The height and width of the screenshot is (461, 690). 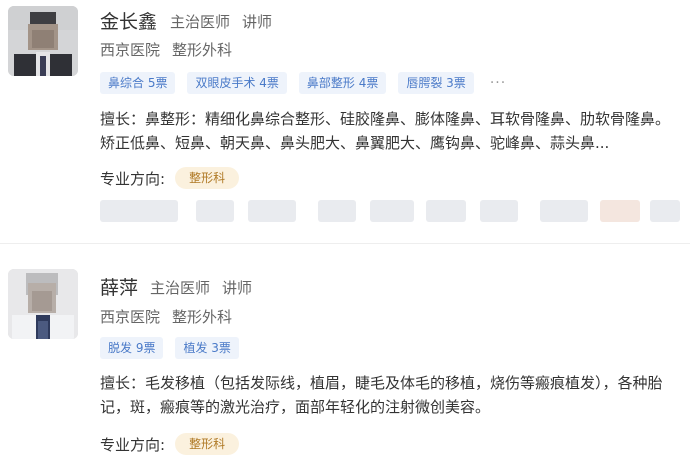 What do you see at coordinates (169, 348) in the screenshot?
I see `vote-tags: 脱发 9票 植发 3票` at bounding box center [169, 348].